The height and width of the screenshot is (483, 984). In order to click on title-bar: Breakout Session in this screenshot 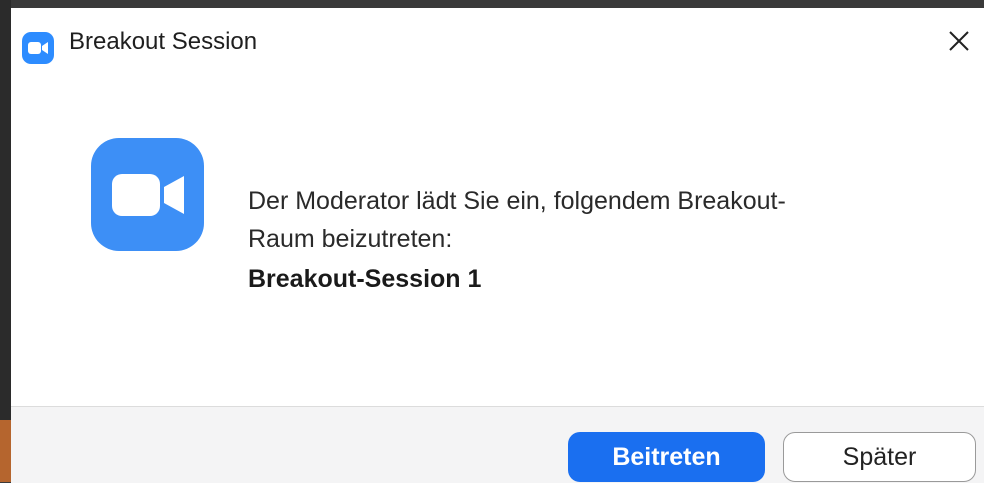, I will do `click(497, 40)`.